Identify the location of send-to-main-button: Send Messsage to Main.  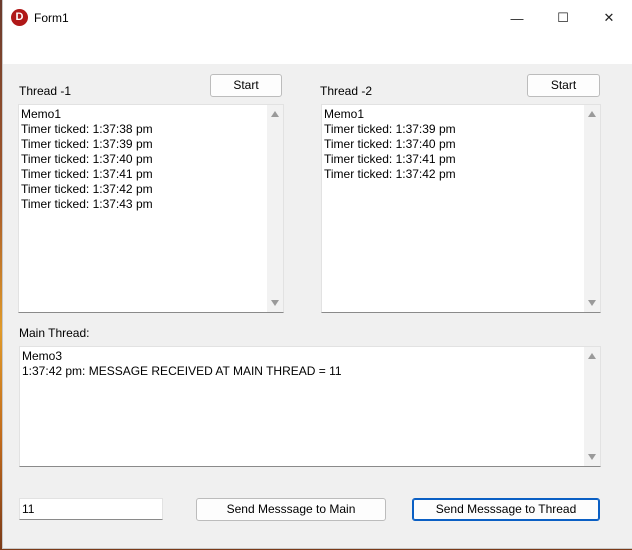
(291, 509).